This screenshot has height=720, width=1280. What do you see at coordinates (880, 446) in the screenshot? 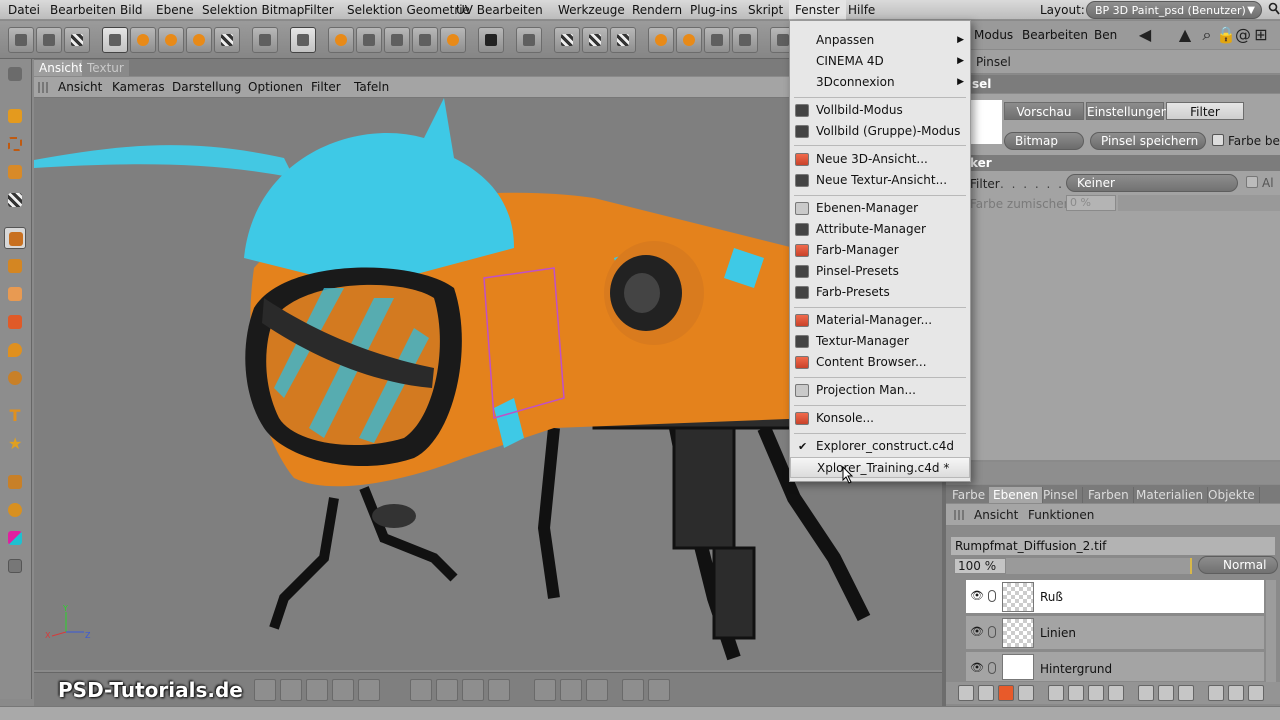
I see `menu-item-explorer-construct: ✔ Explorer_construct.c4d` at bounding box center [880, 446].